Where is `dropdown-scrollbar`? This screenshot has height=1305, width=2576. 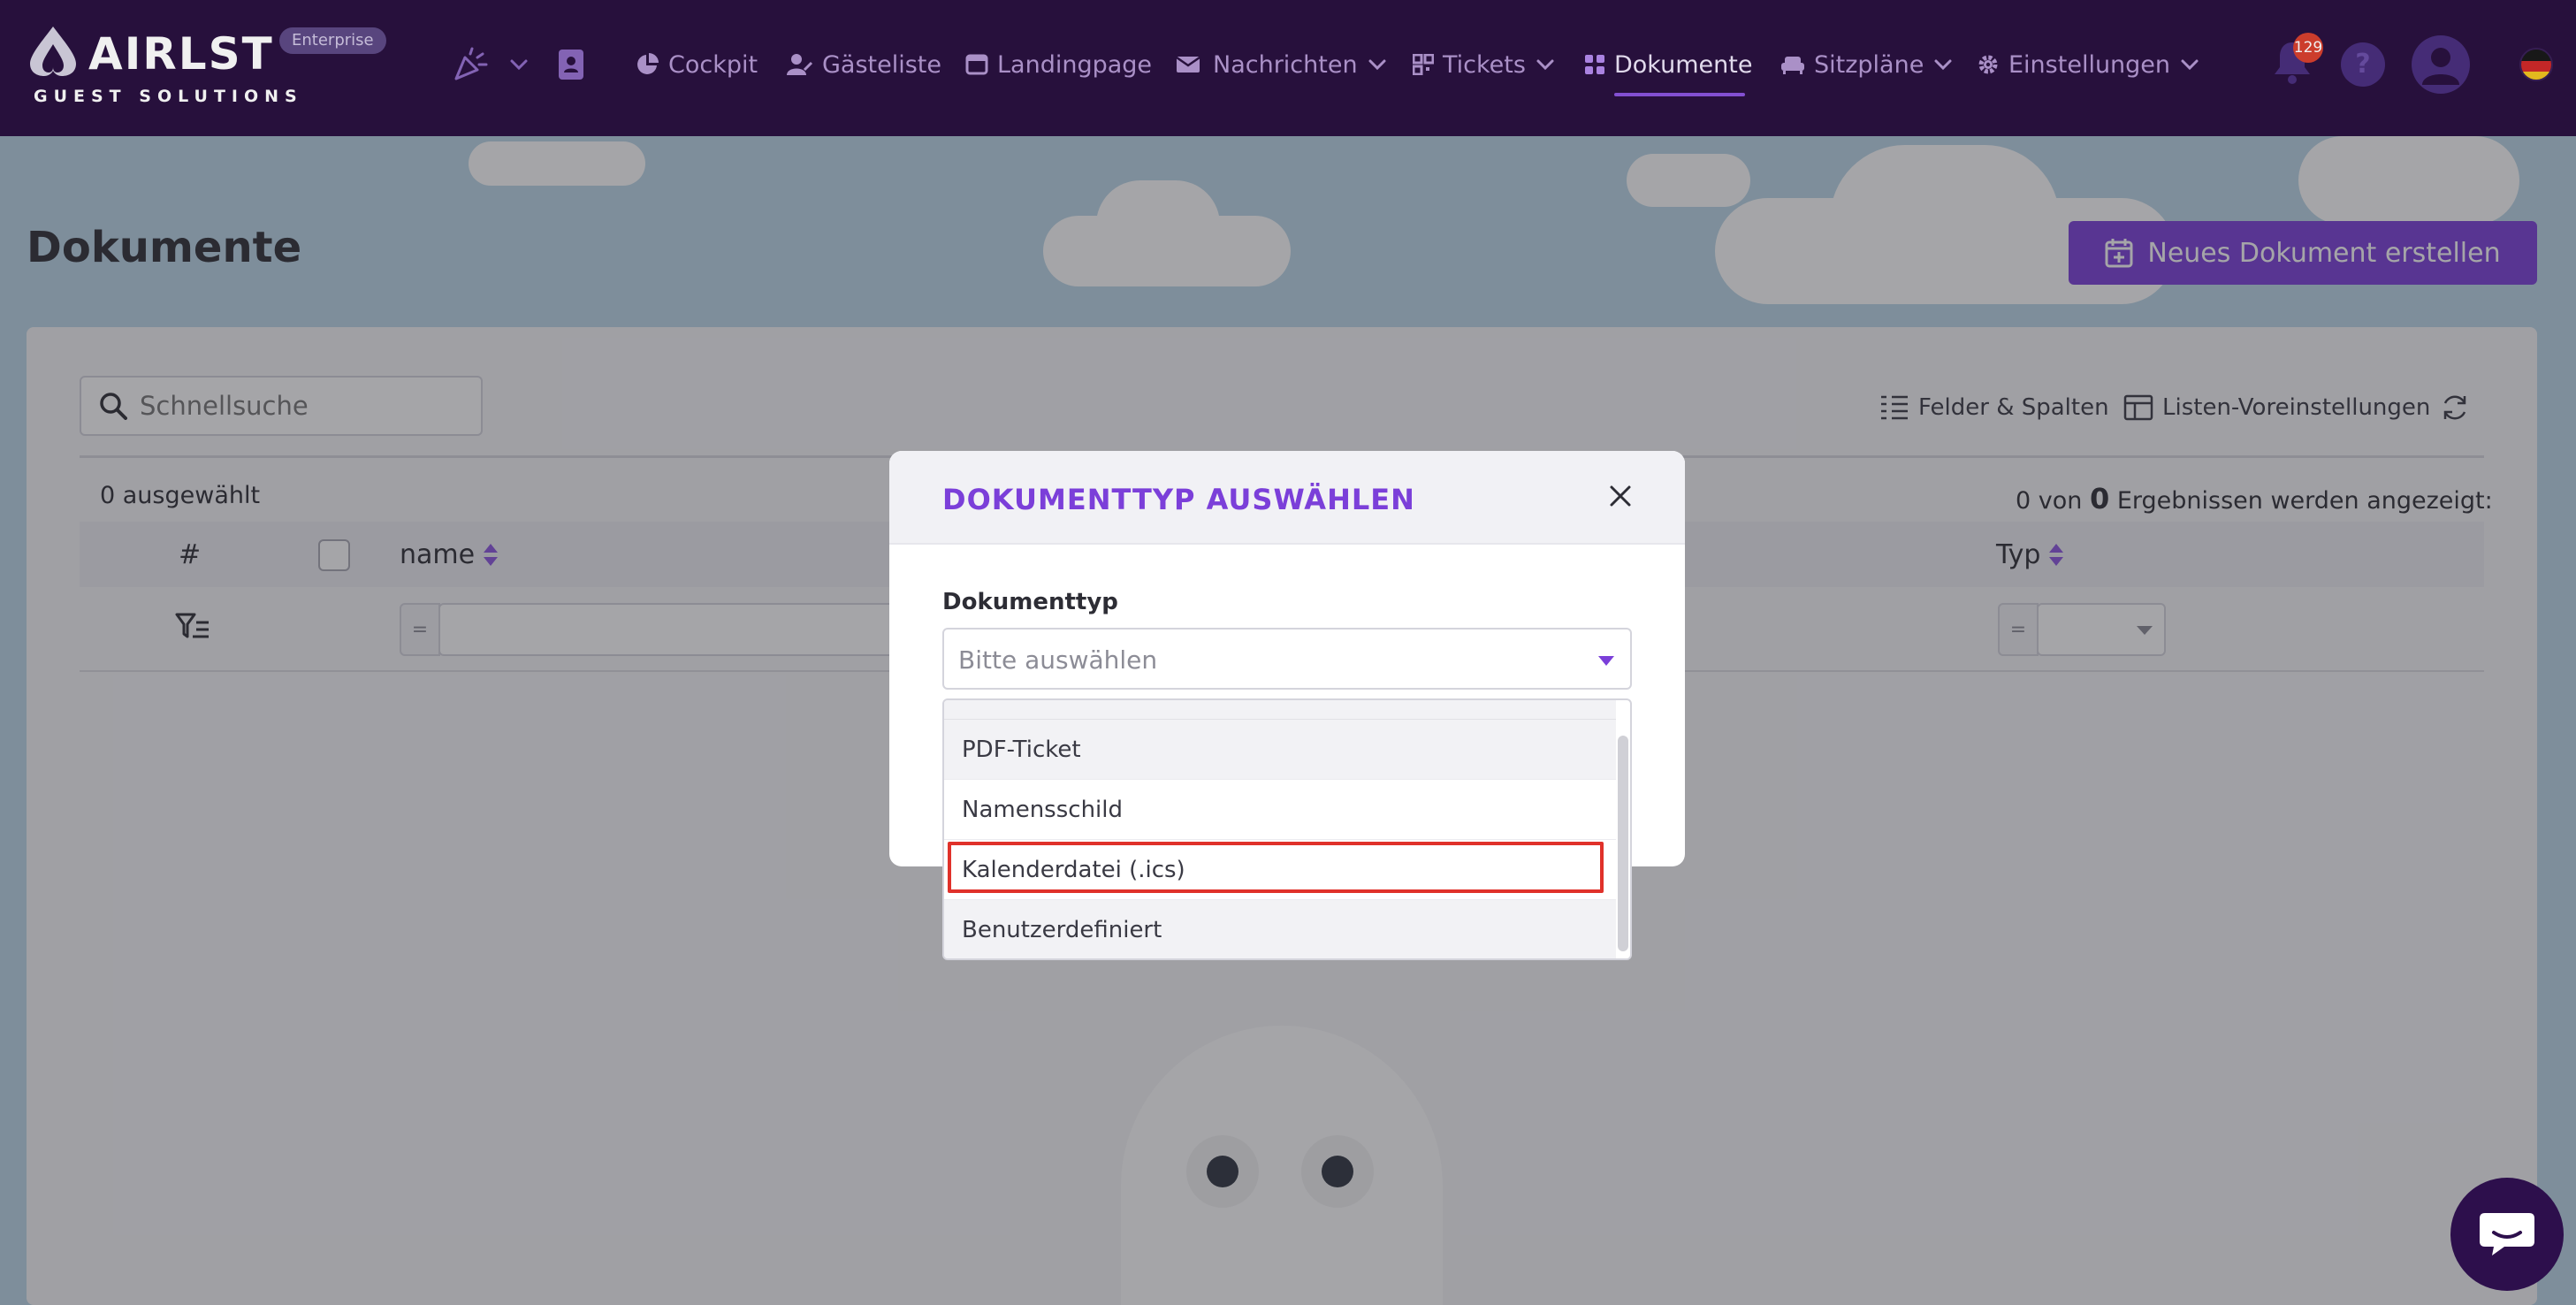
dropdown-scrollbar is located at coordinates (1623, 843).